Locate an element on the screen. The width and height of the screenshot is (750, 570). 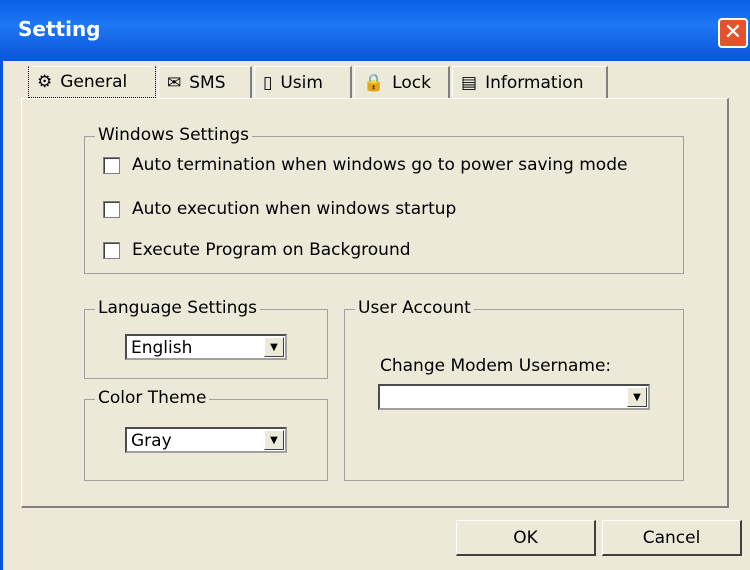
color-theme-select: Gray ▼ is located at coordinates (206, 440).